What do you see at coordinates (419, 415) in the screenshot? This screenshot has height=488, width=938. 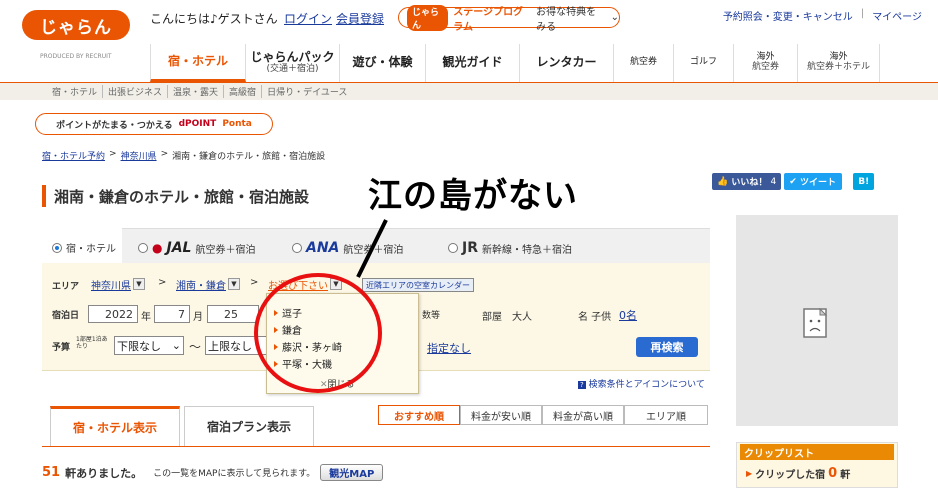 I see `sort-recommended: おすすめ順` at bounding box center [419, 415].